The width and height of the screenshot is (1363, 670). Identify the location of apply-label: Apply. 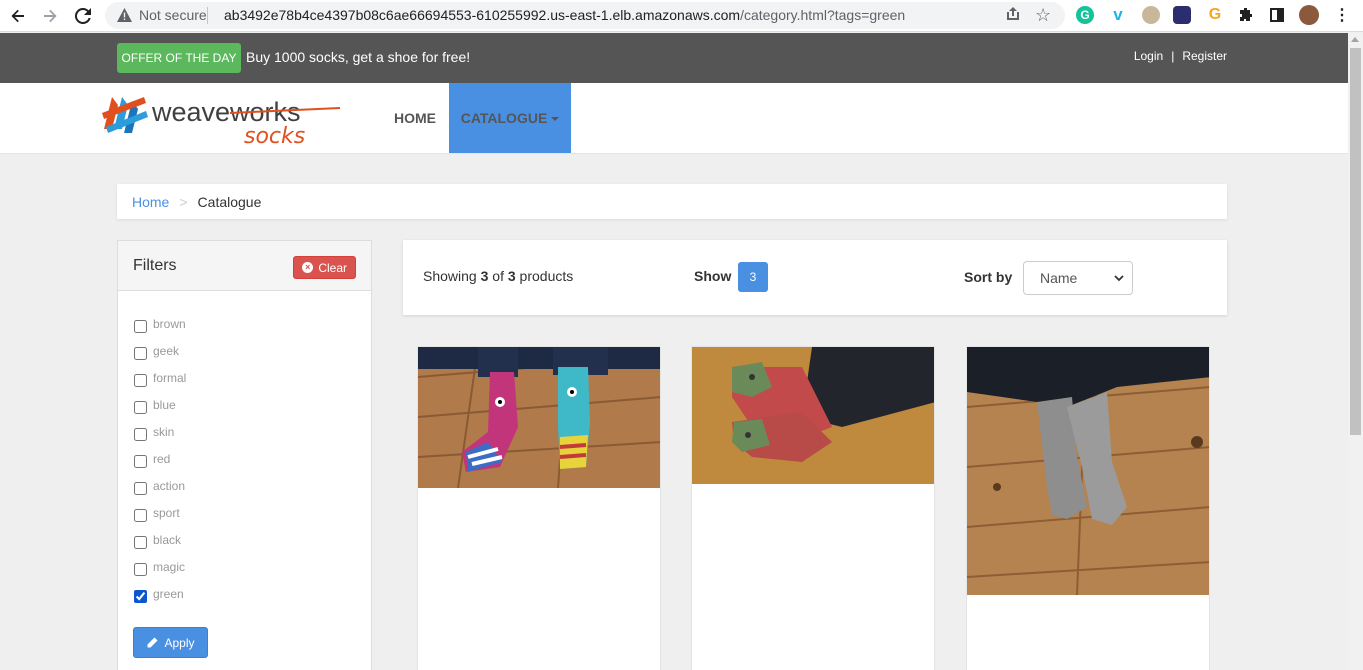
(179, 642).